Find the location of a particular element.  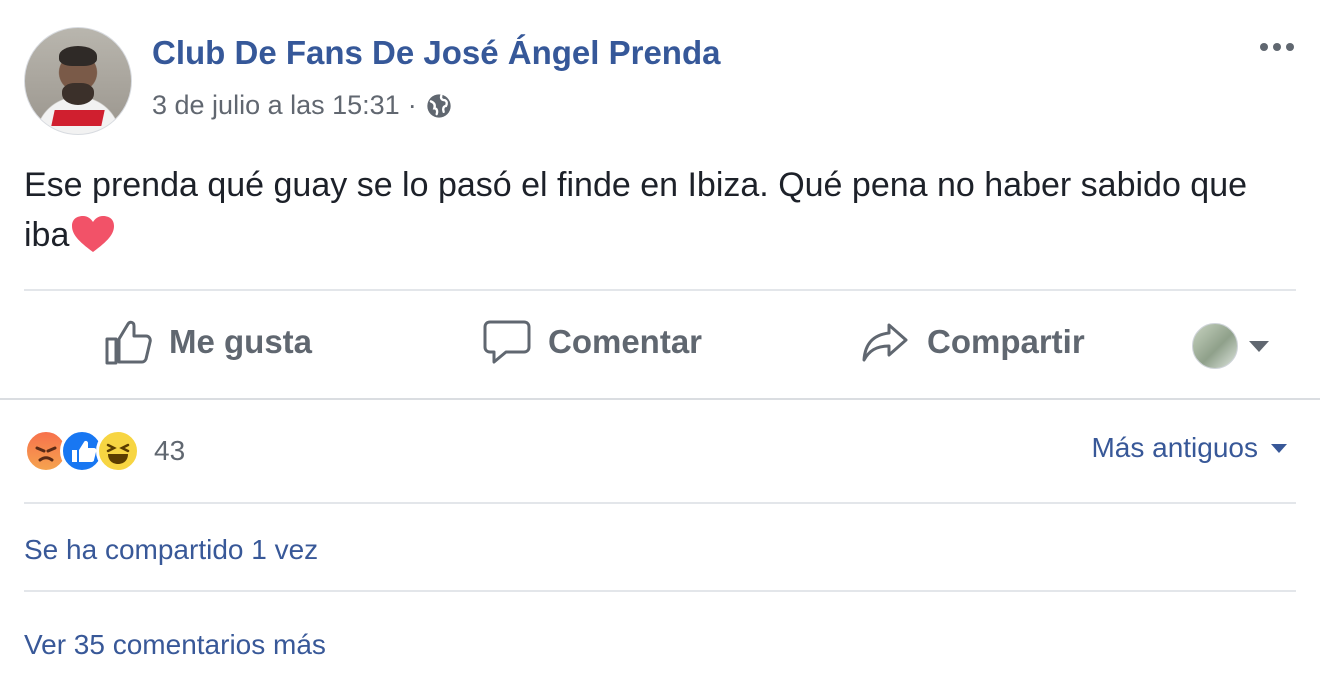

avatar-red-scarf is located at coordinates (78, 118).